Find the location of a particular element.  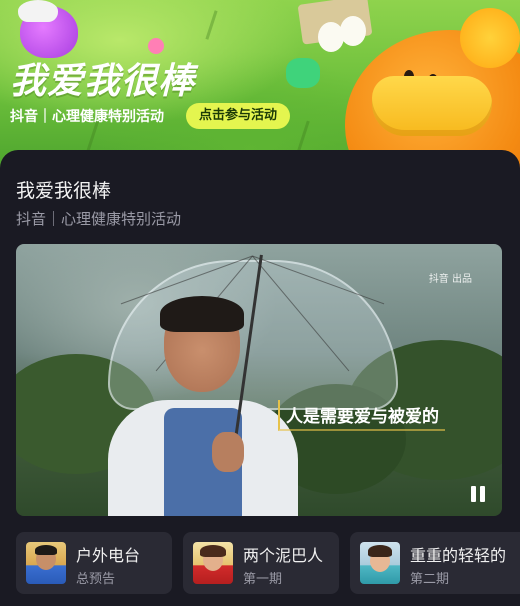

episode-list: 户外电台 总预告 两个泥巴人 第一期 重重的轻轻的 第二期 is located at coordinates (268, 564).